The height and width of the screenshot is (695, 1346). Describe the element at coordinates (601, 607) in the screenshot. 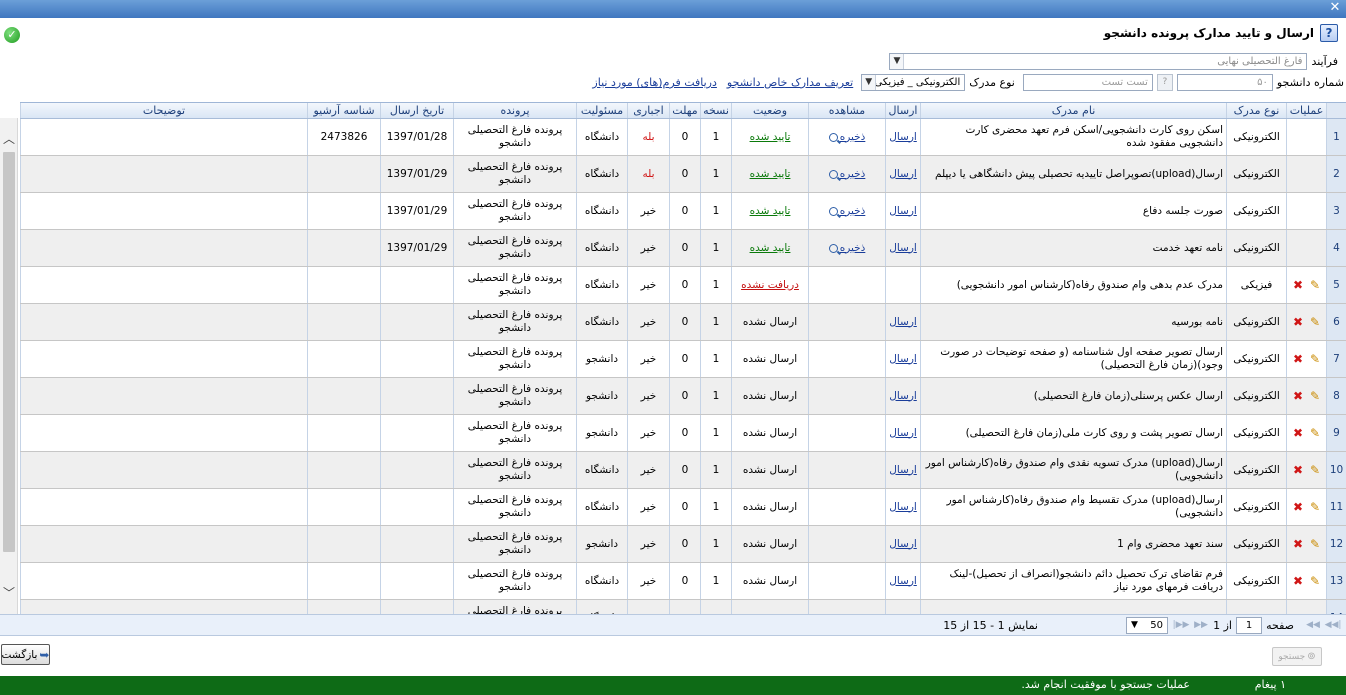

I see `responsibility: دانشگاه` at that location.